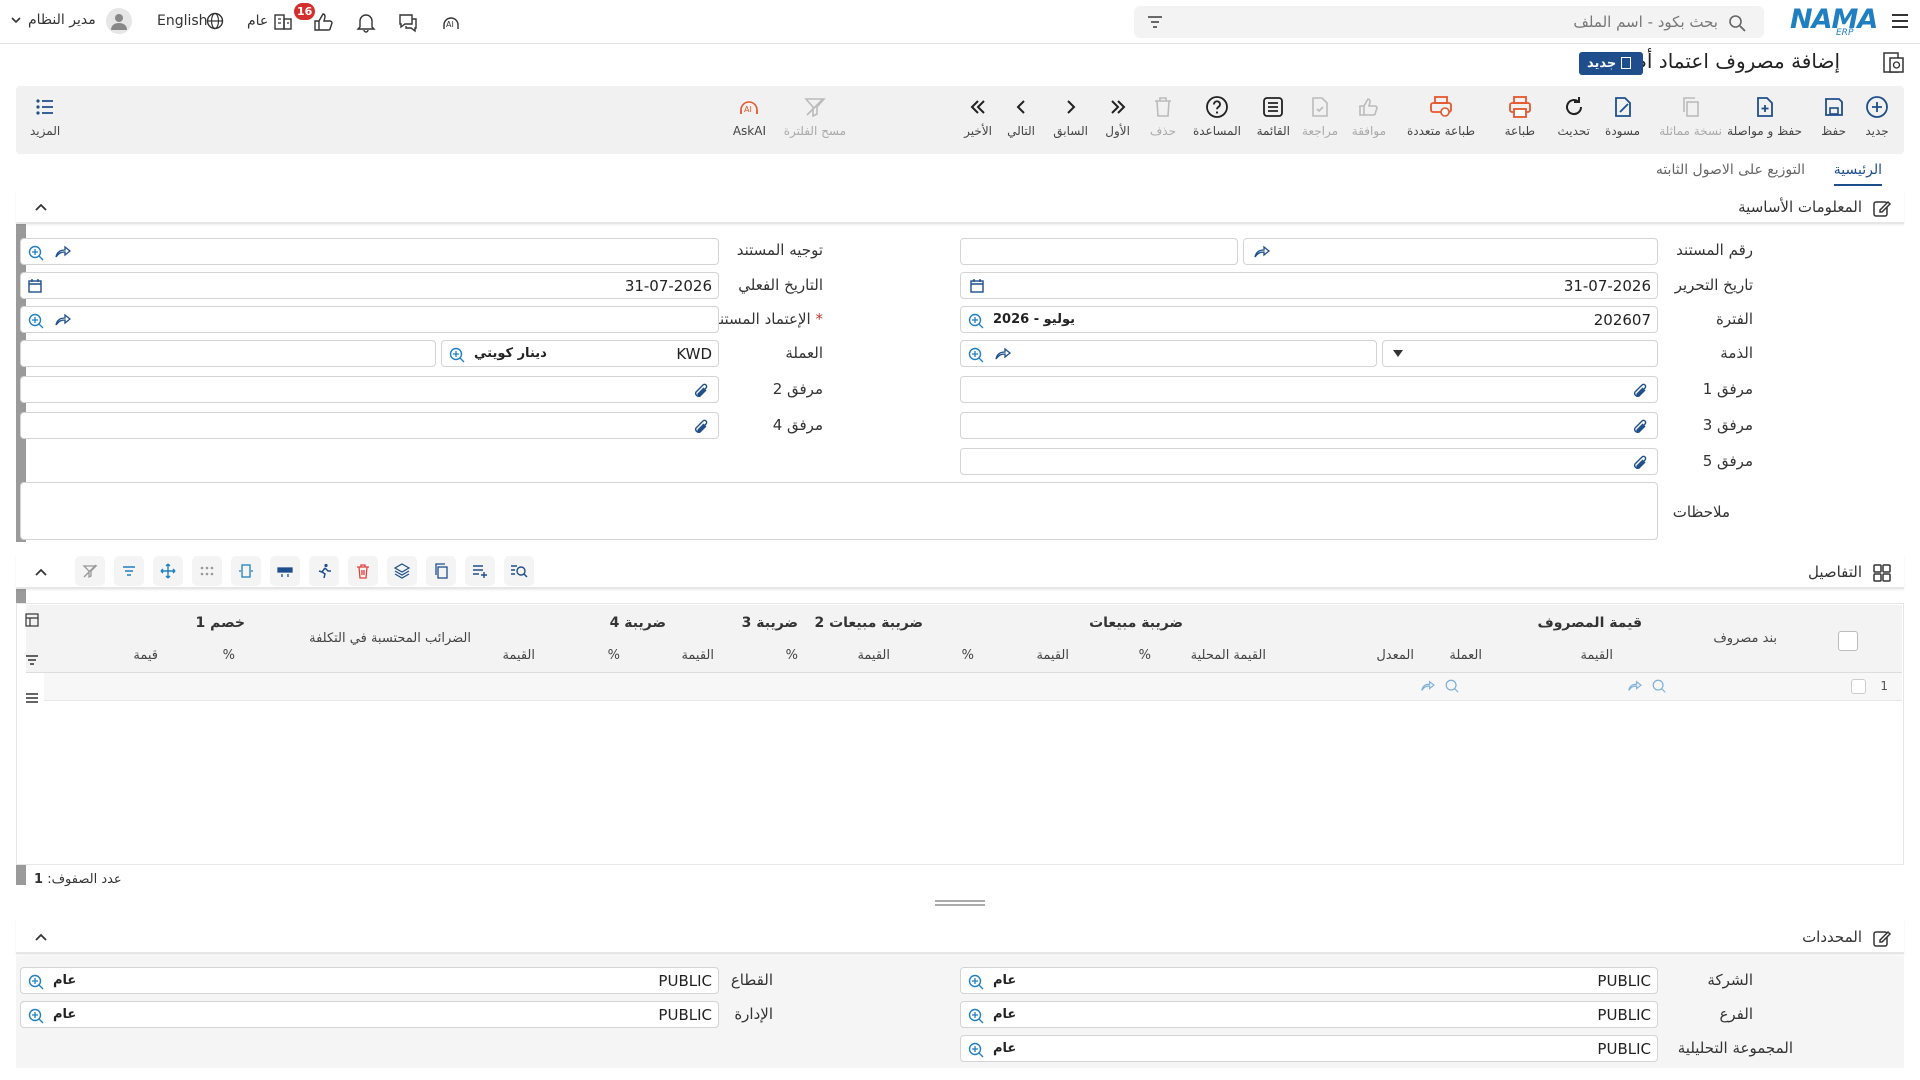 This screenshot has height=1080, width=1920. Describe the element at coordinates (369, 319) in the screenshot. I see `doc-approval-lookup` at that location.